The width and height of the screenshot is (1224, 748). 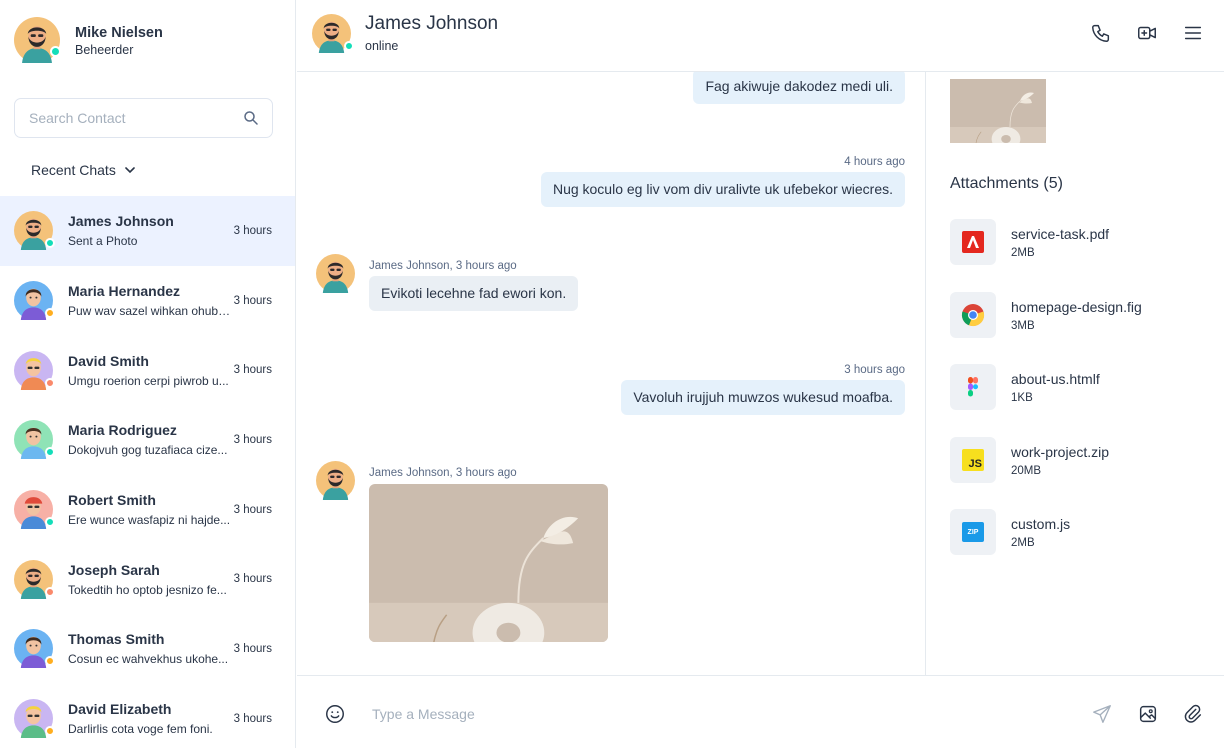 What do you see at coordinates (130, 170) in the screenshot?
I see `chevron-down-icon` at bounding box center [130, 170].